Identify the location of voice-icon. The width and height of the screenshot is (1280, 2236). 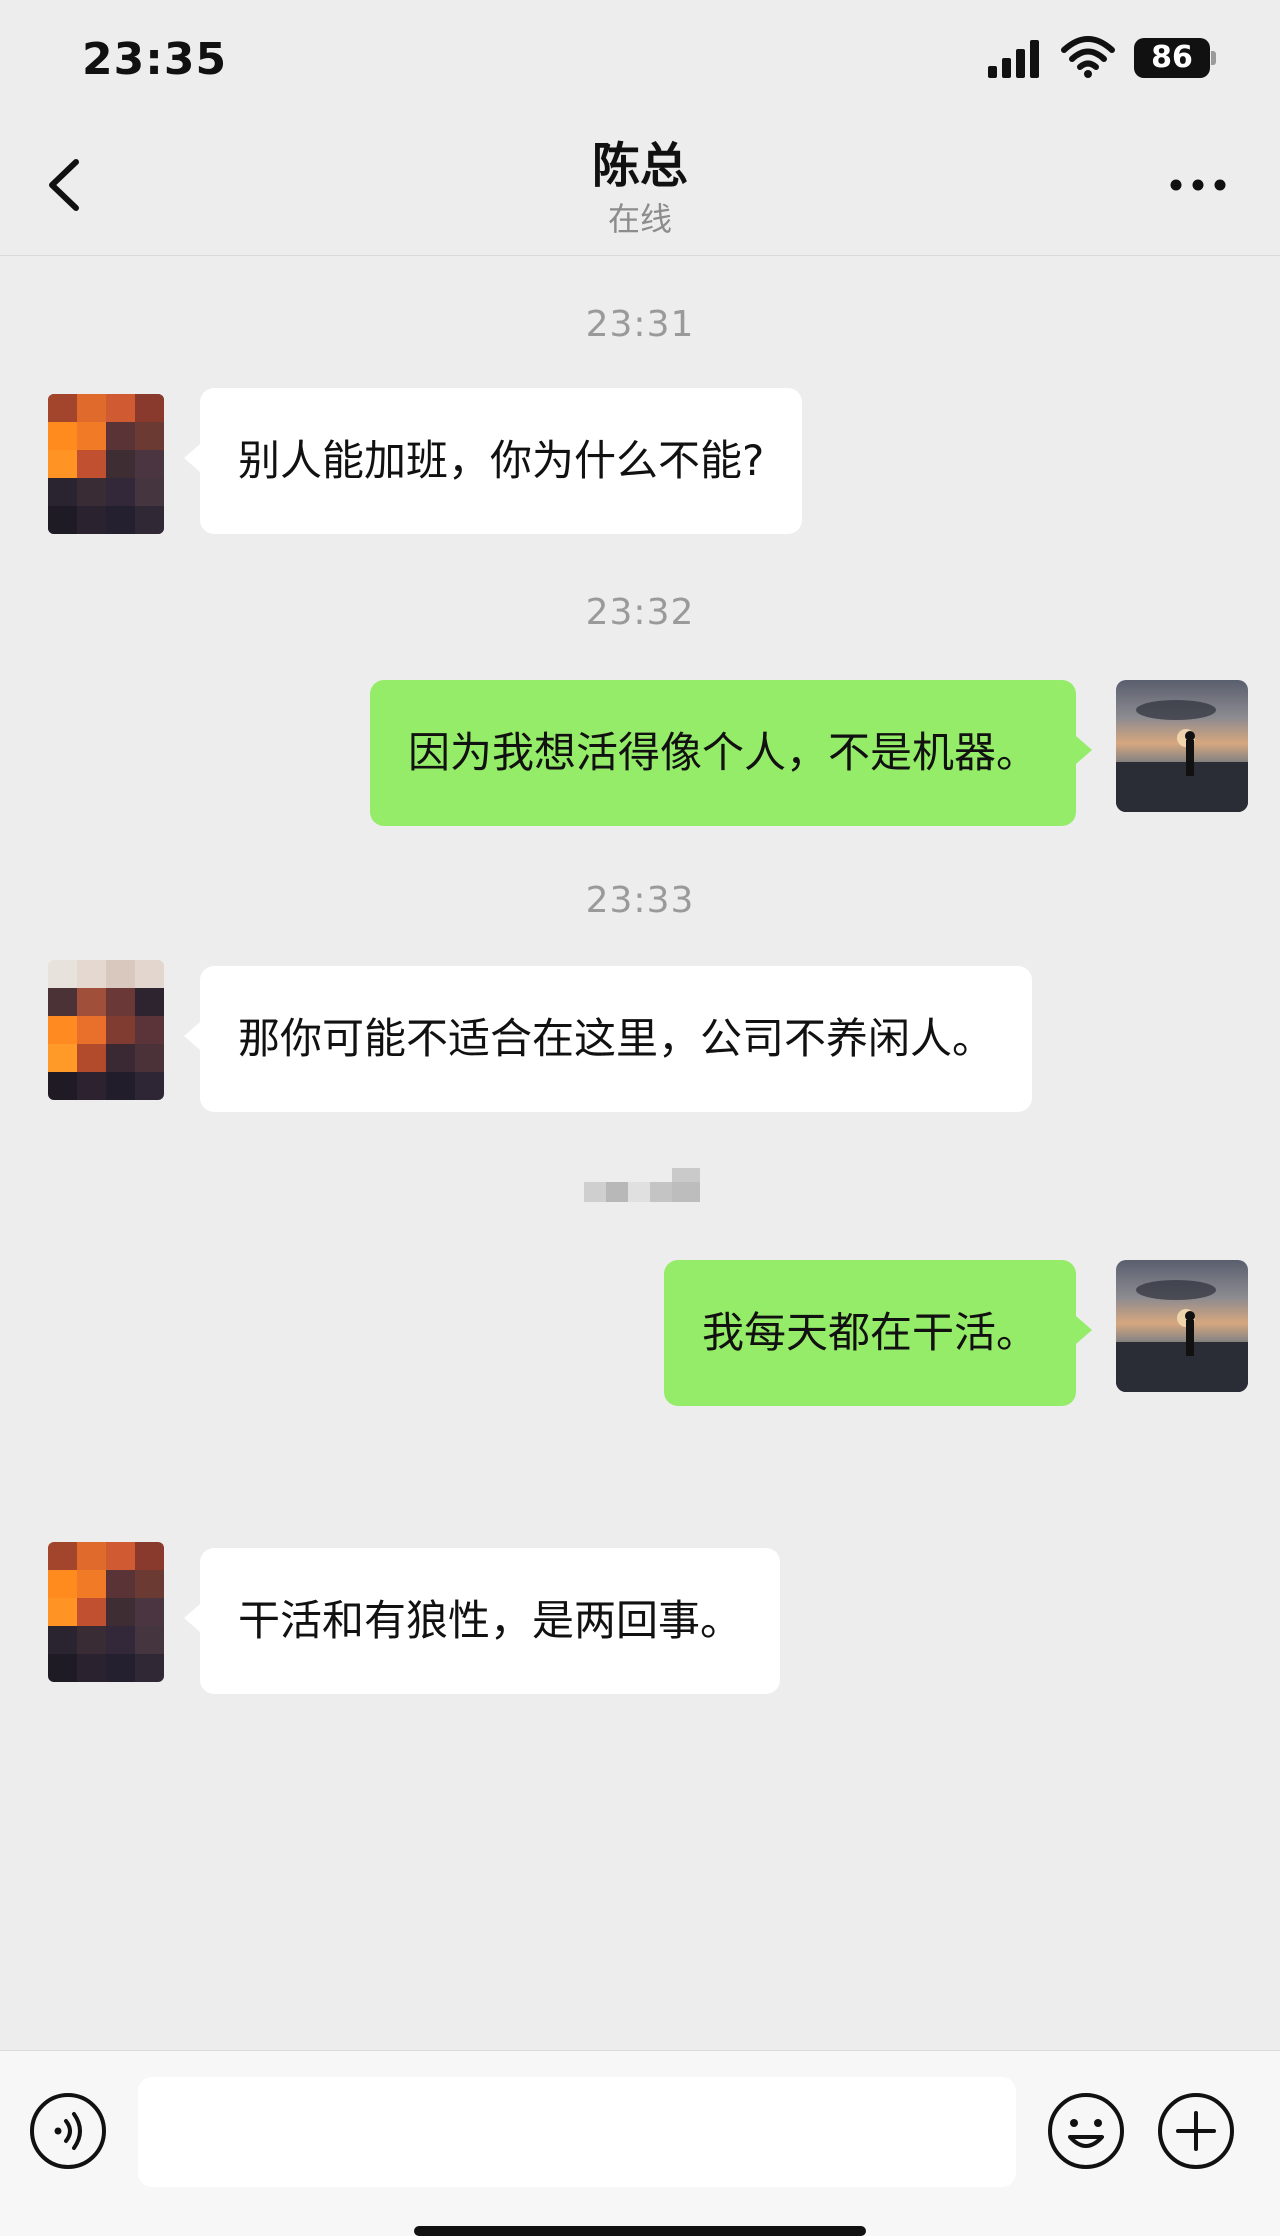
(68, 2131).